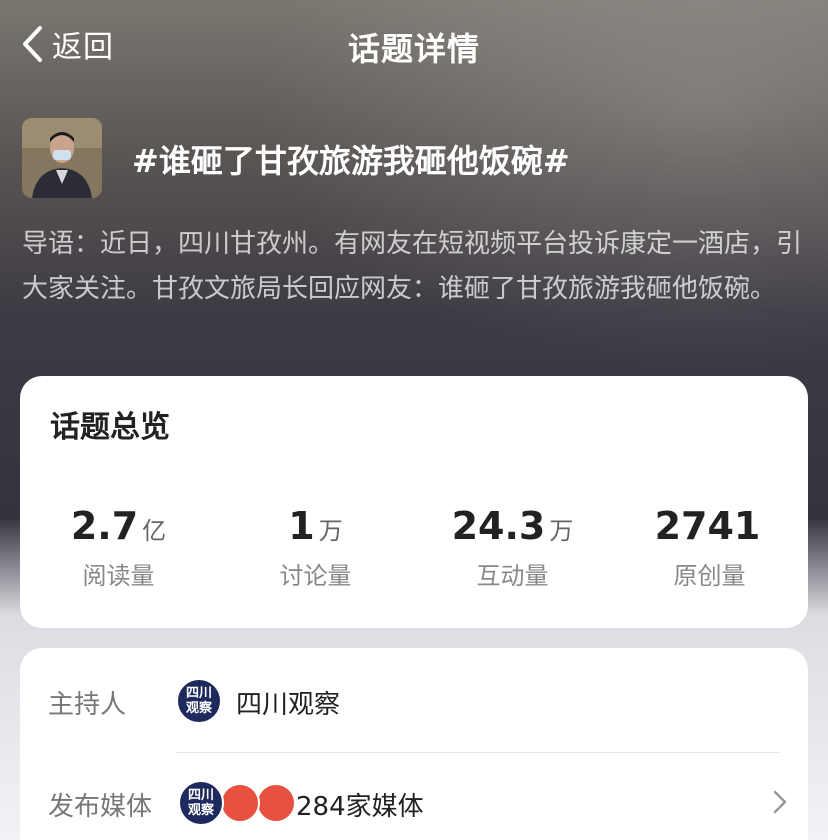 This screenshot has width=828, height=840. Describe the element at coordinates (709, 549) in the screenshot. I see `stat-originals: 2741 原创量` at that location.